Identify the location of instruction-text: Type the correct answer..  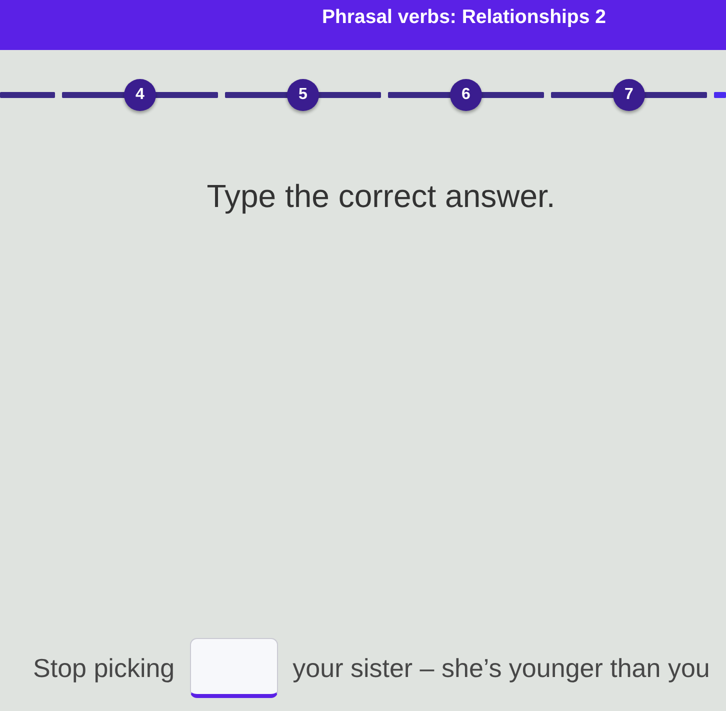
(381, 196).